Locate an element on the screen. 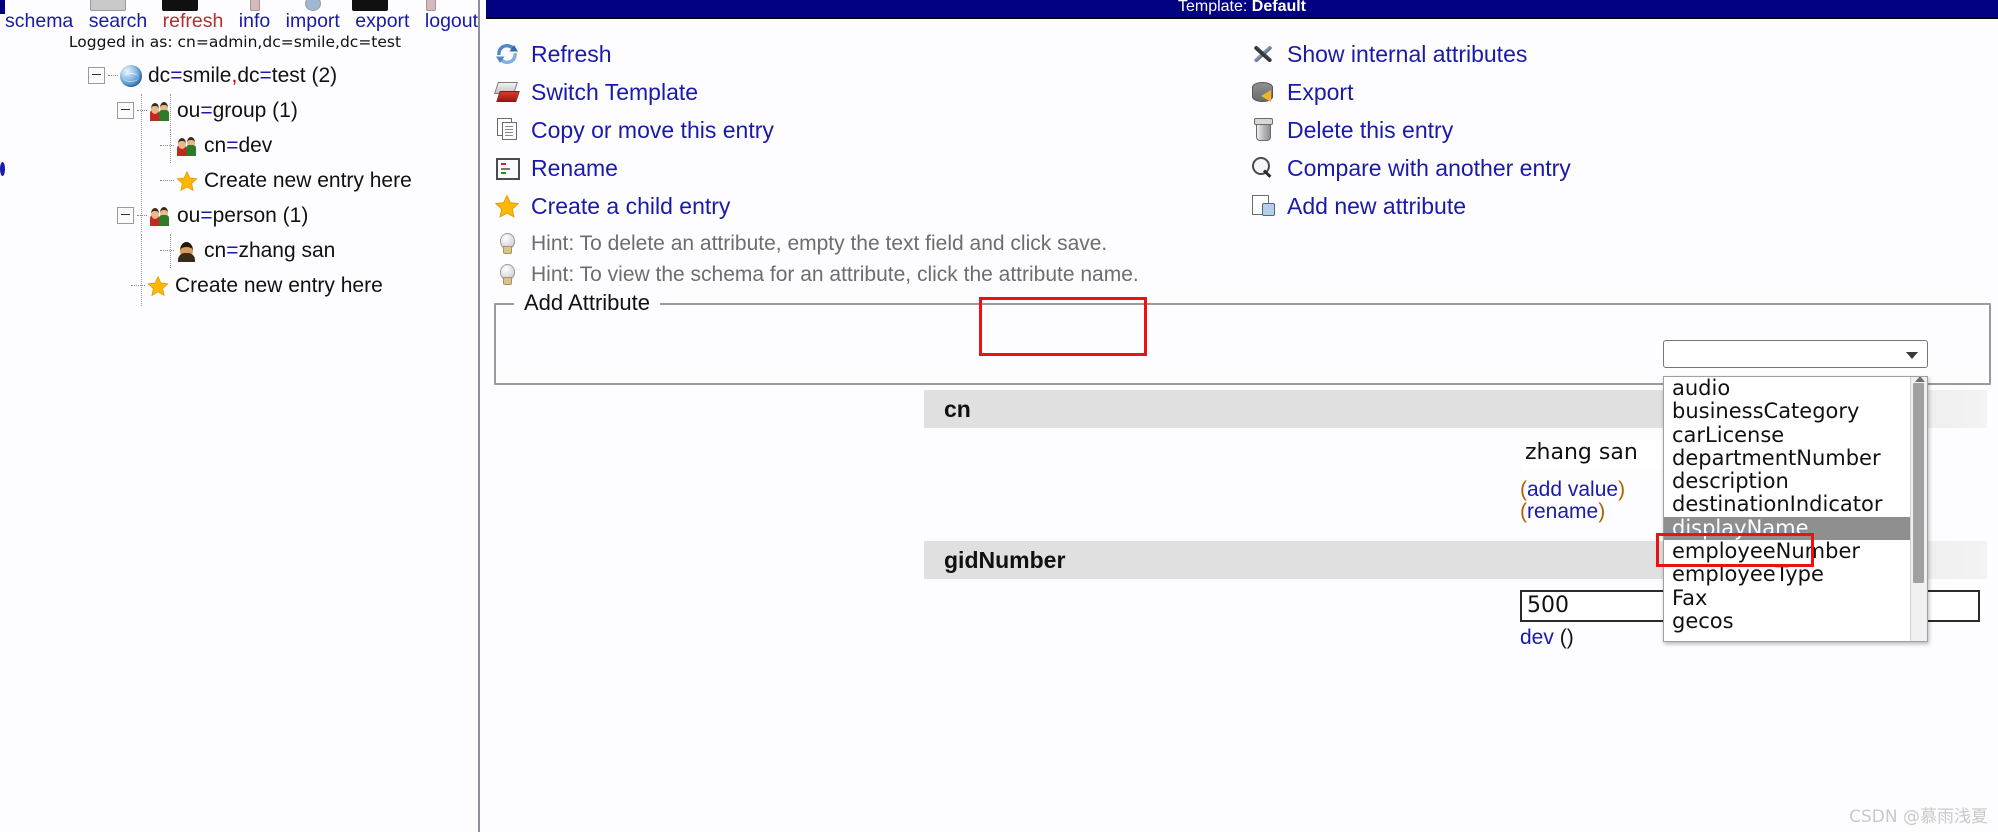 This screenshot has height=832, width=1998. chevron-down-icon is located at coordinates (1912, 355).